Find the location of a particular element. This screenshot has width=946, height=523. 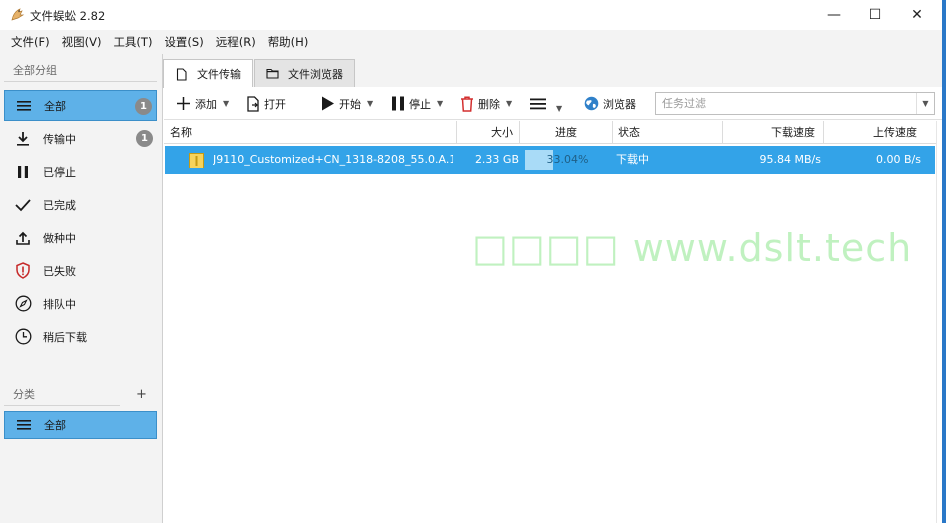

file-icon is located at coordinates (181, 74).